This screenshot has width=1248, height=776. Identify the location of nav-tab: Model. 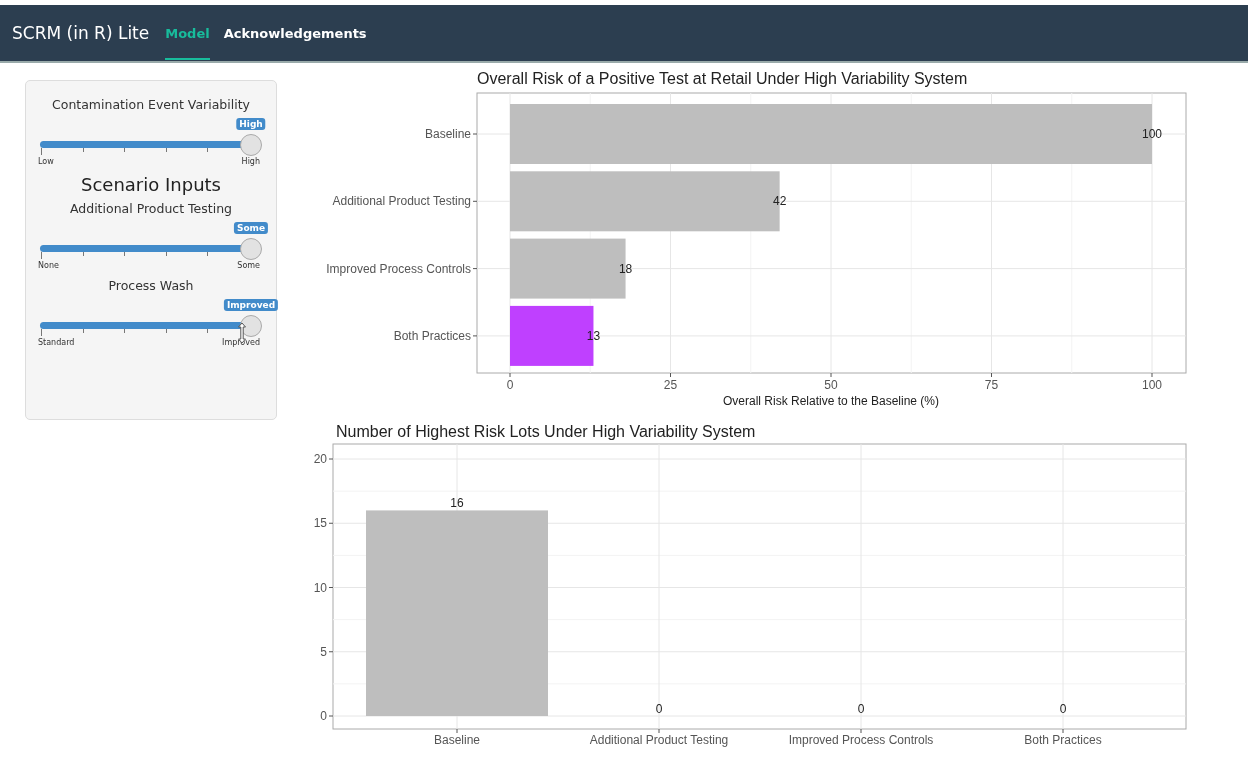
(187, 33).